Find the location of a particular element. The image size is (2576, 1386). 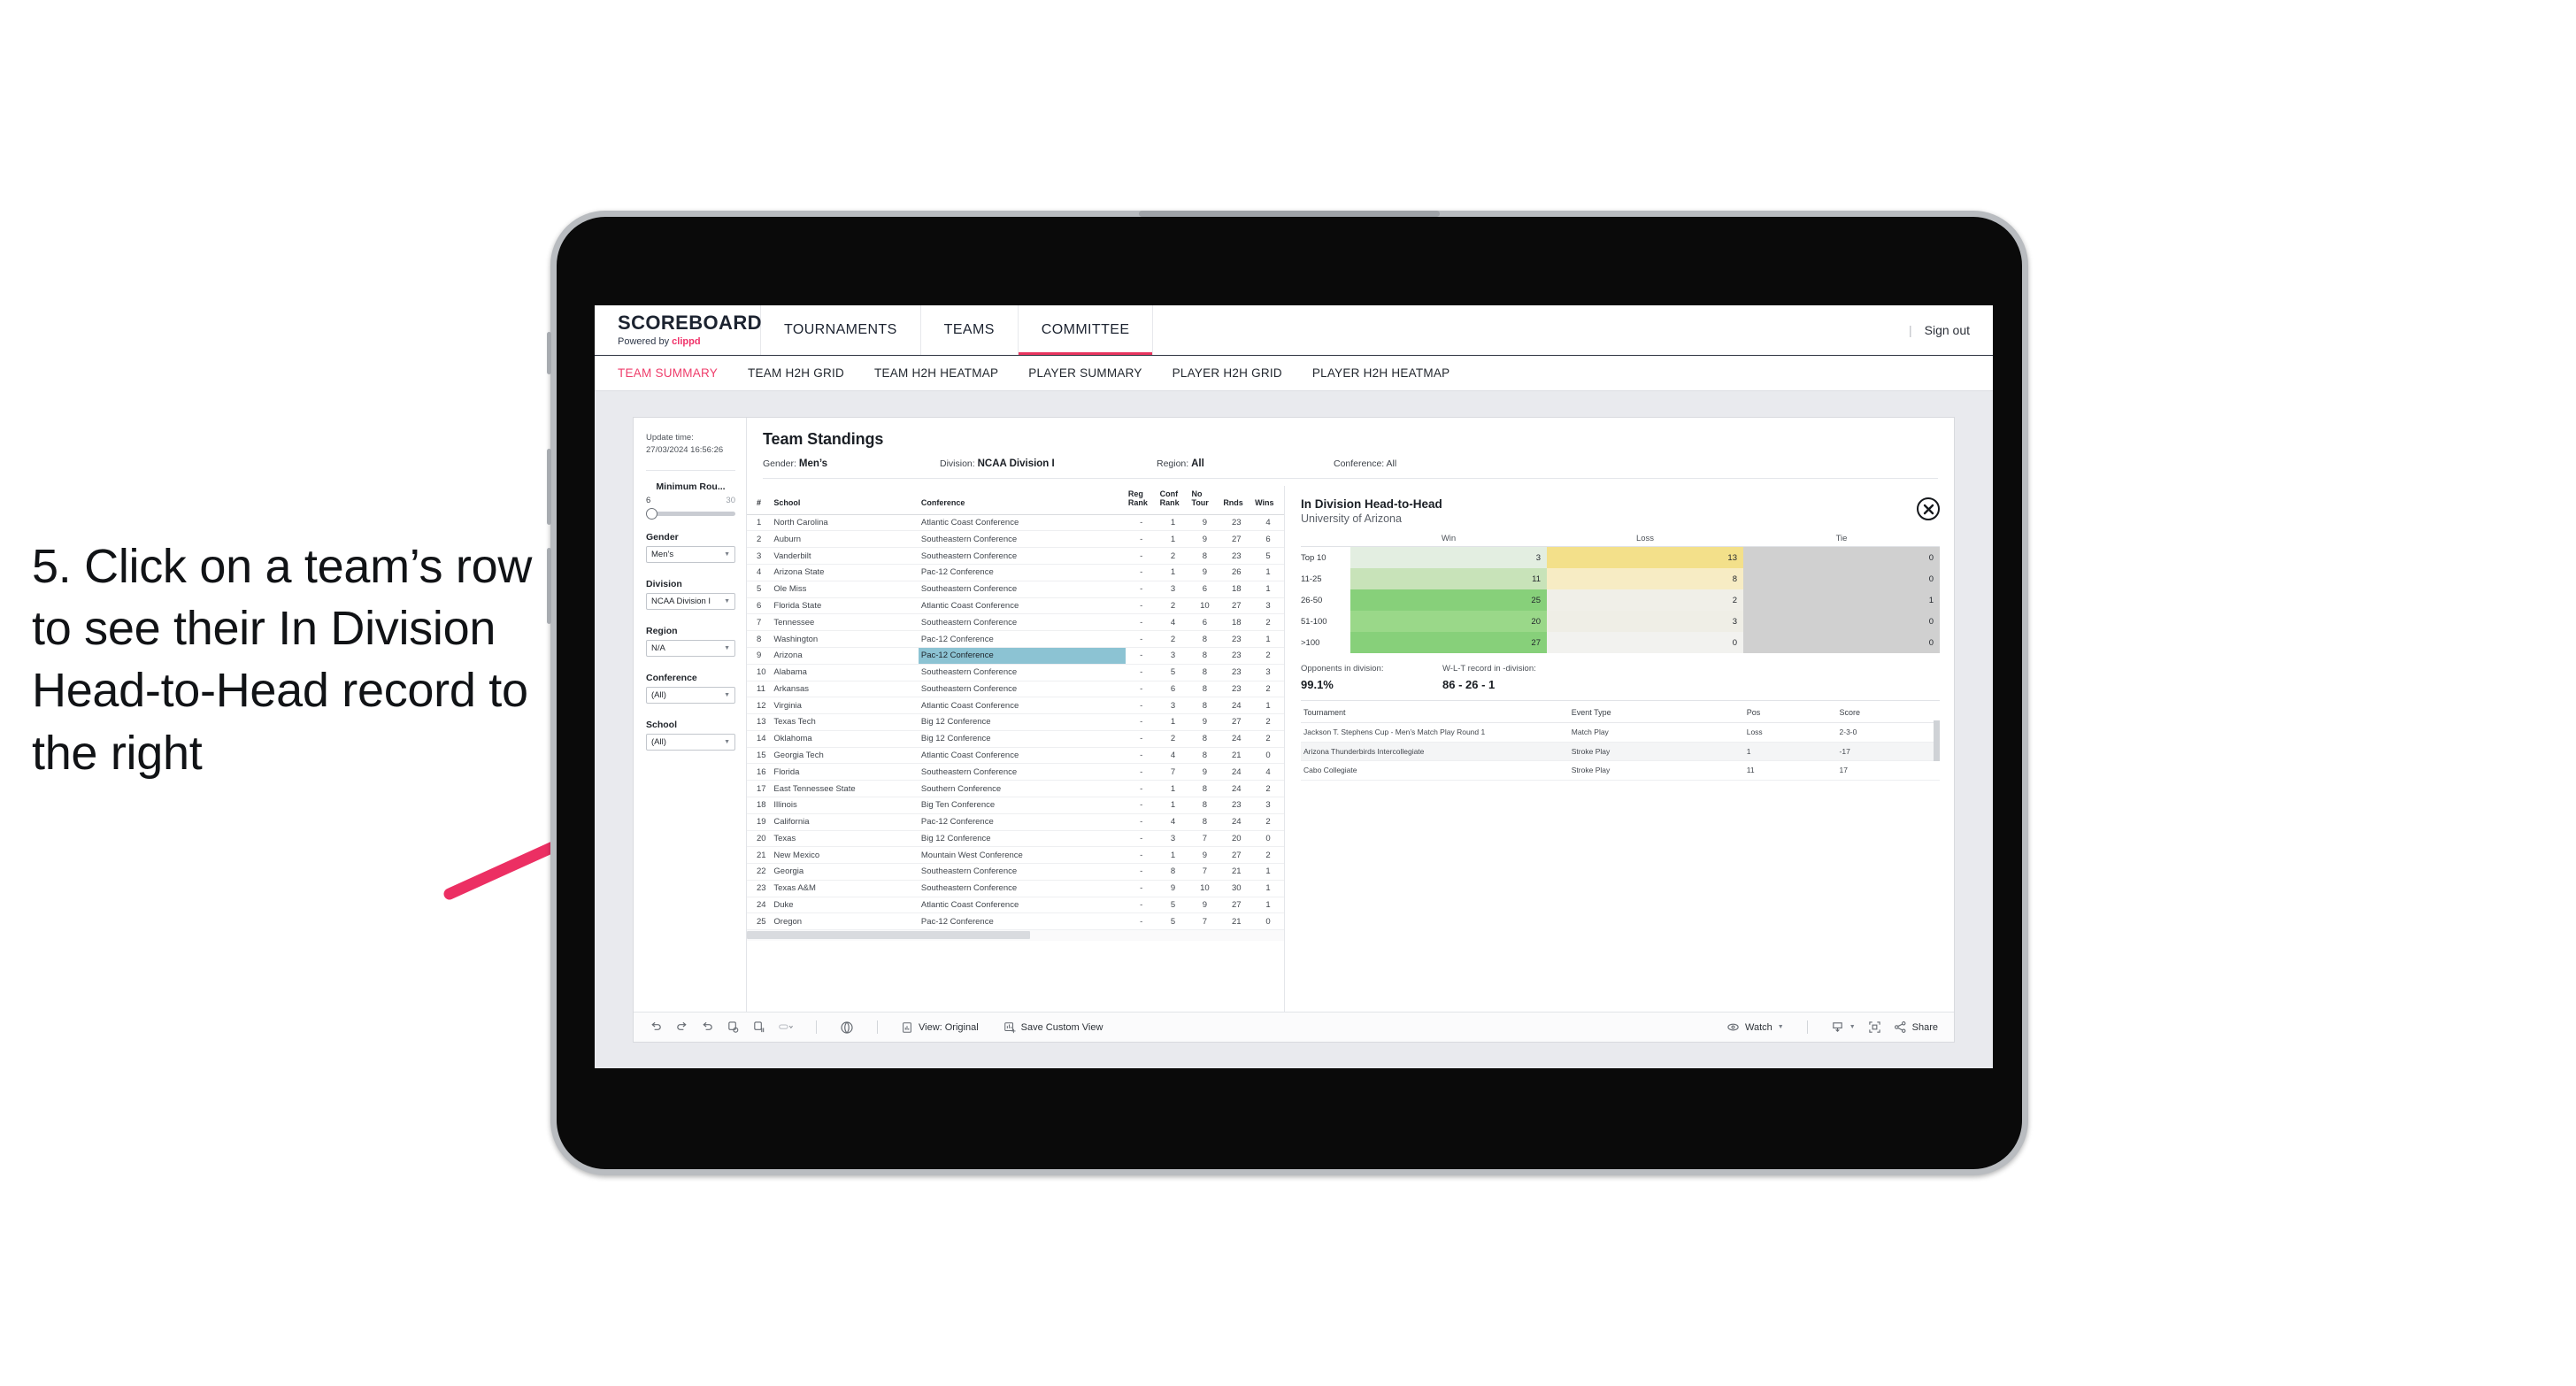

download-button: ▼ is located at coordinates (1843, 1027).